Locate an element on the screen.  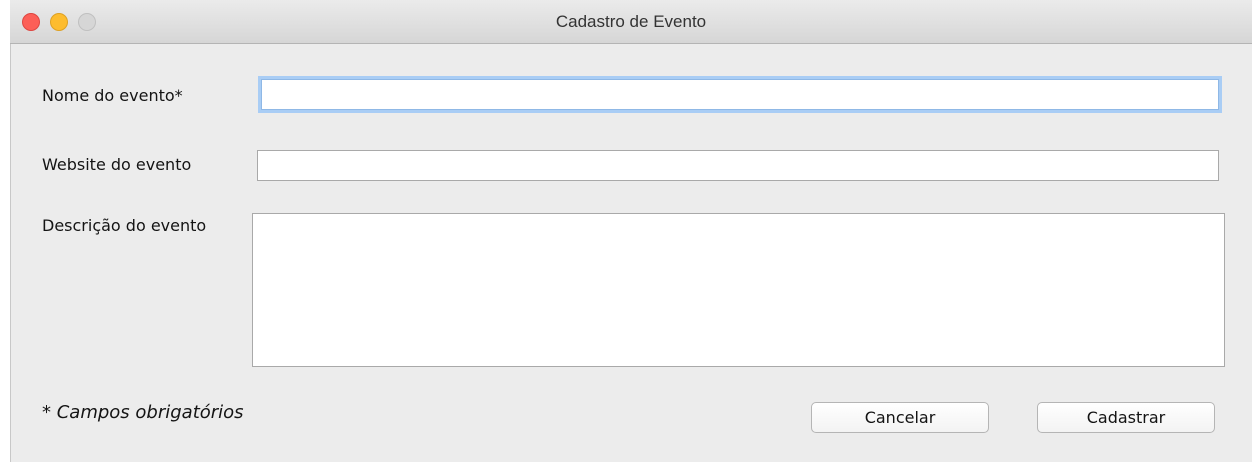
cancel-button: Cancelar is located at coordinates (900, 417).